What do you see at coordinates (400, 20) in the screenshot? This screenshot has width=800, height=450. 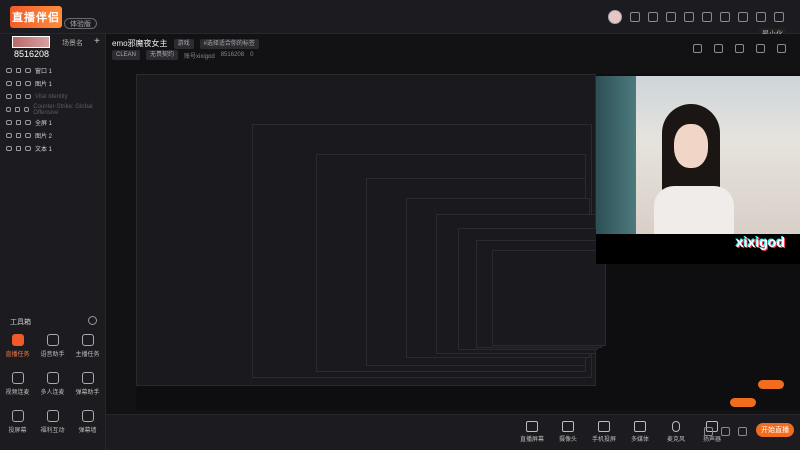 I see `top-bar: 直播伴侣 体验版 最小化` at bounding box center [400, 20].